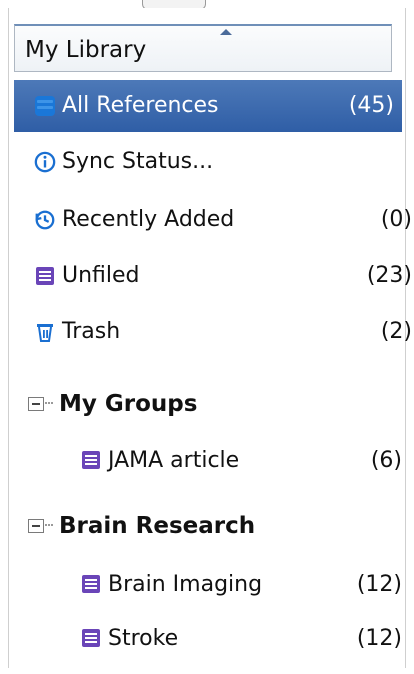  I want to click on all-references-count: (45), so click(371, 105).